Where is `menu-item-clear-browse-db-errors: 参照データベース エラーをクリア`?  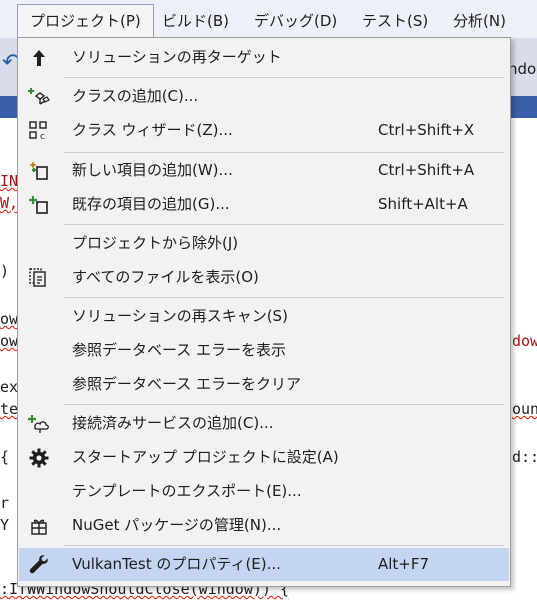 menu-item-clear-browse-db-errors: 参照データベース エラーをクリア is located at coordinates (264, 384).